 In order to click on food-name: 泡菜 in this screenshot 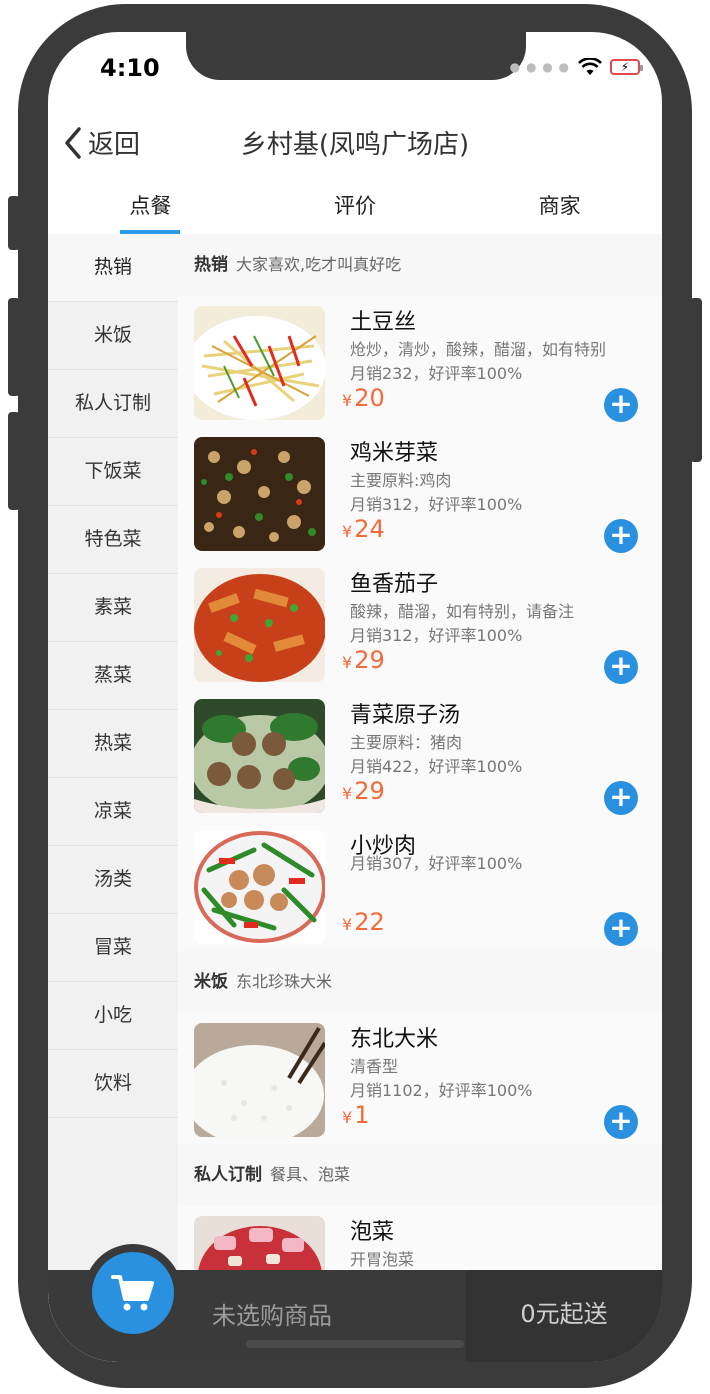, I will do `click(372, 1232)`.